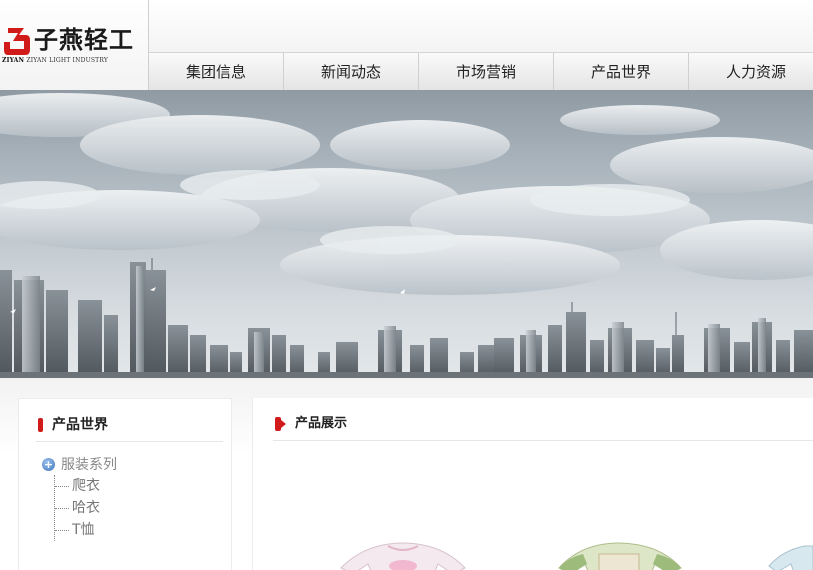 The width and height of the screenshot is (813, 570). I want to click on tree-children: 爬衣 哈衣 T恤, so click(85, 508).